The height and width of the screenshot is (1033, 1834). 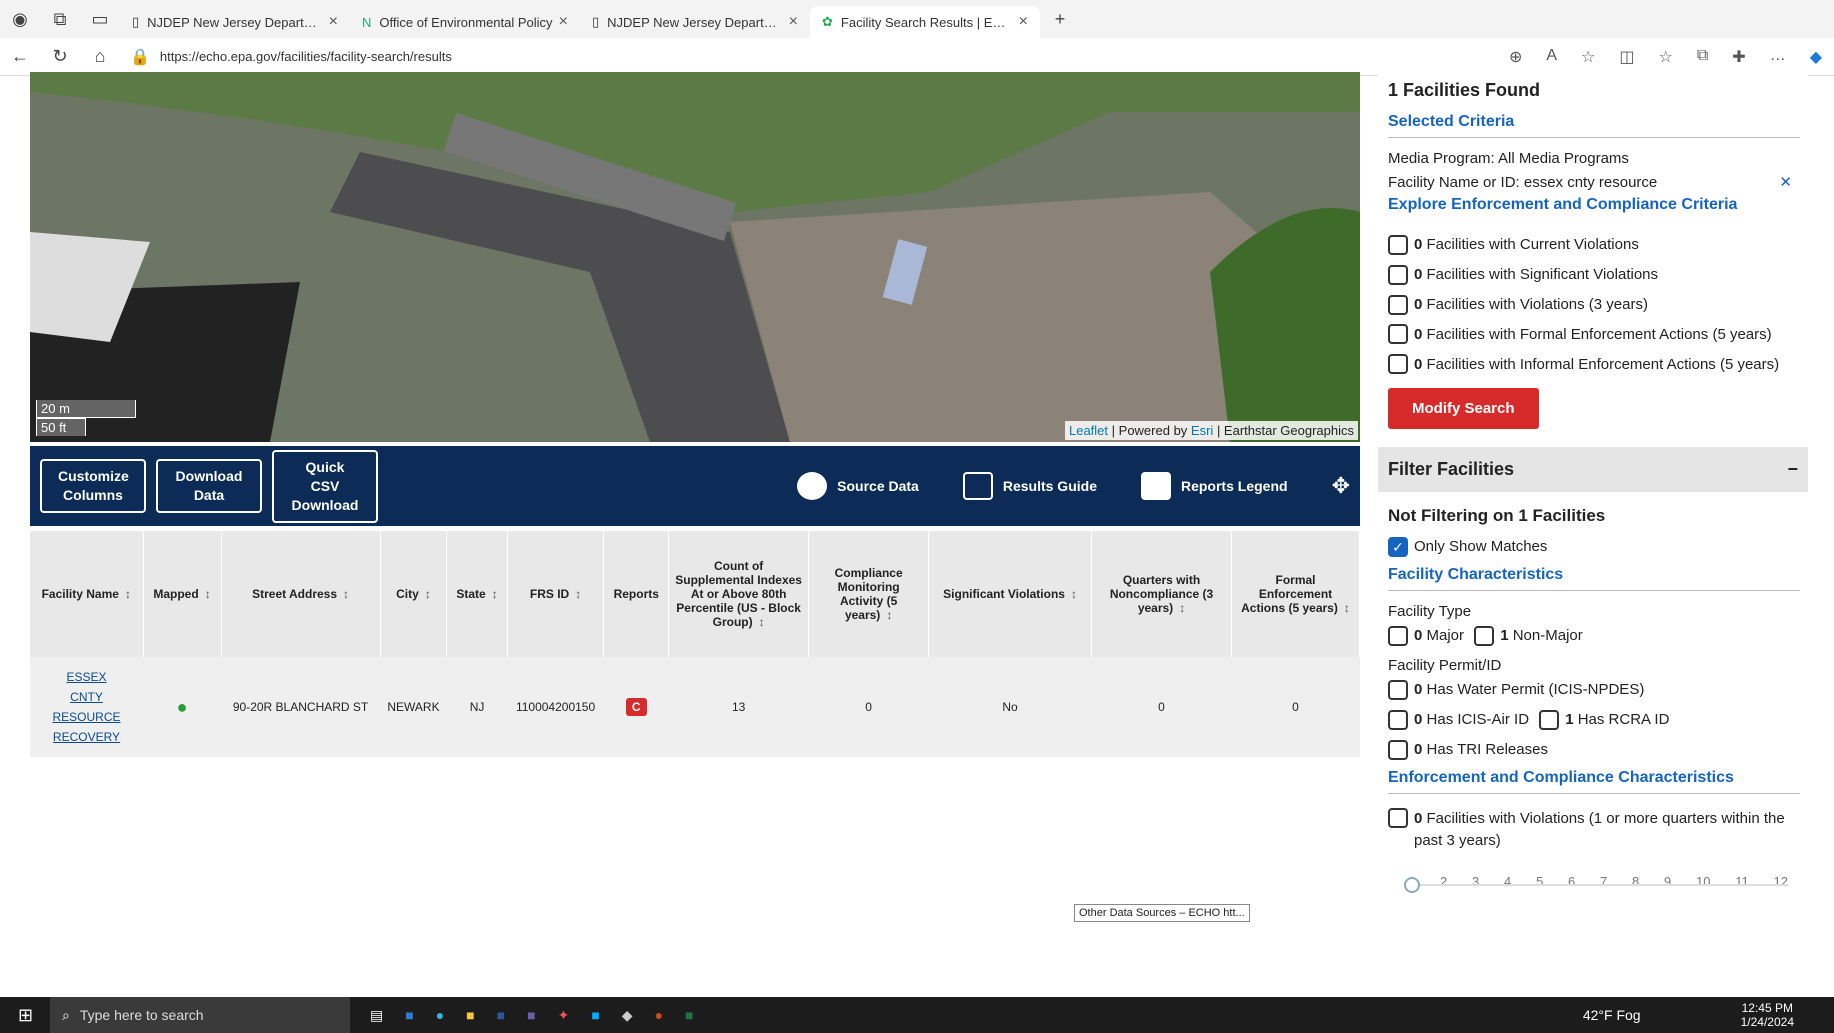 What do you see at coordinates (87, 594) in the screenshot?
I see `col-facility-name: Facility Name ↕` at bounding box center [87, 594].